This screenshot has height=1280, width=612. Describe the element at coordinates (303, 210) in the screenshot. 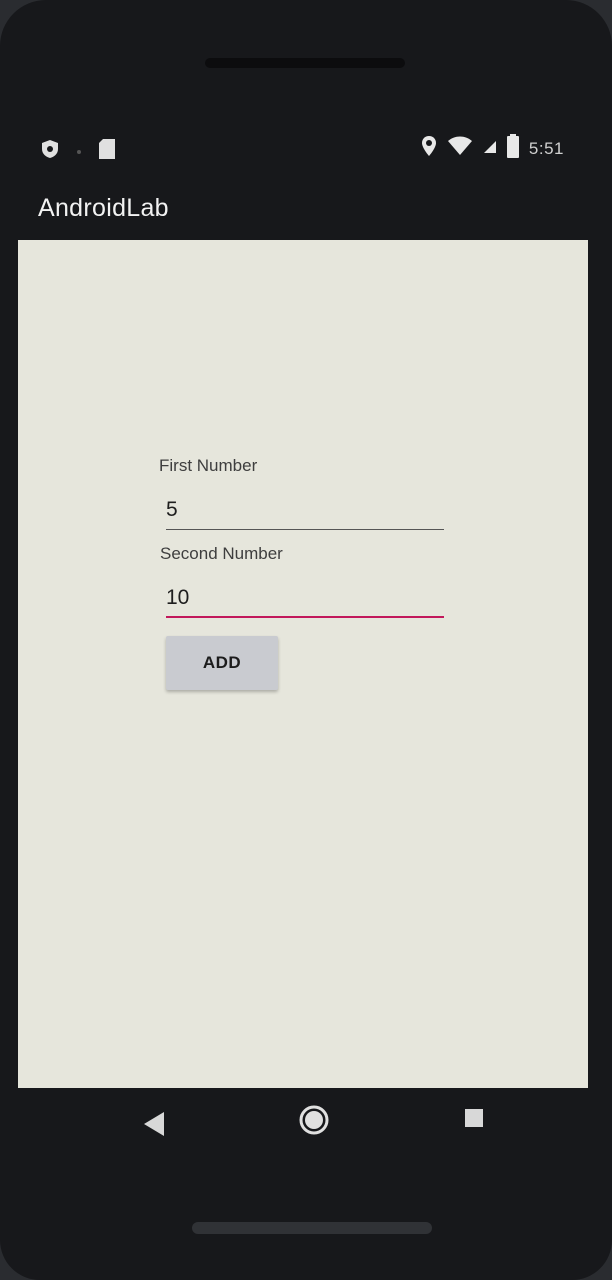

I see `app-bar: AndroidLab` at that location.